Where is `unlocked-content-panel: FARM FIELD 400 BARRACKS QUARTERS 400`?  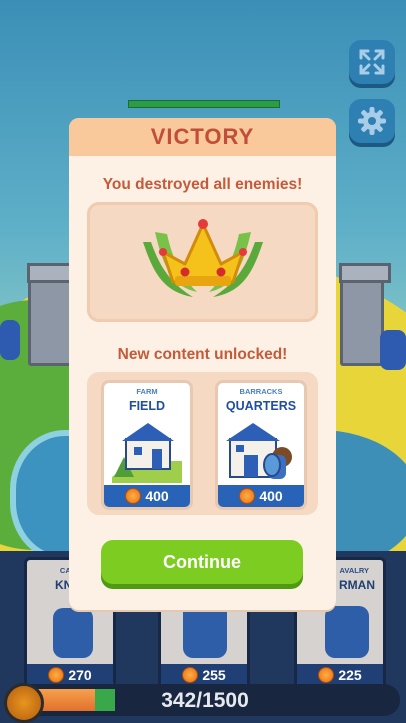 unlocked-content-panel: FARM FIELD 400 BARRACKS QUARTERS 400 is located at coordinates (202, 443).